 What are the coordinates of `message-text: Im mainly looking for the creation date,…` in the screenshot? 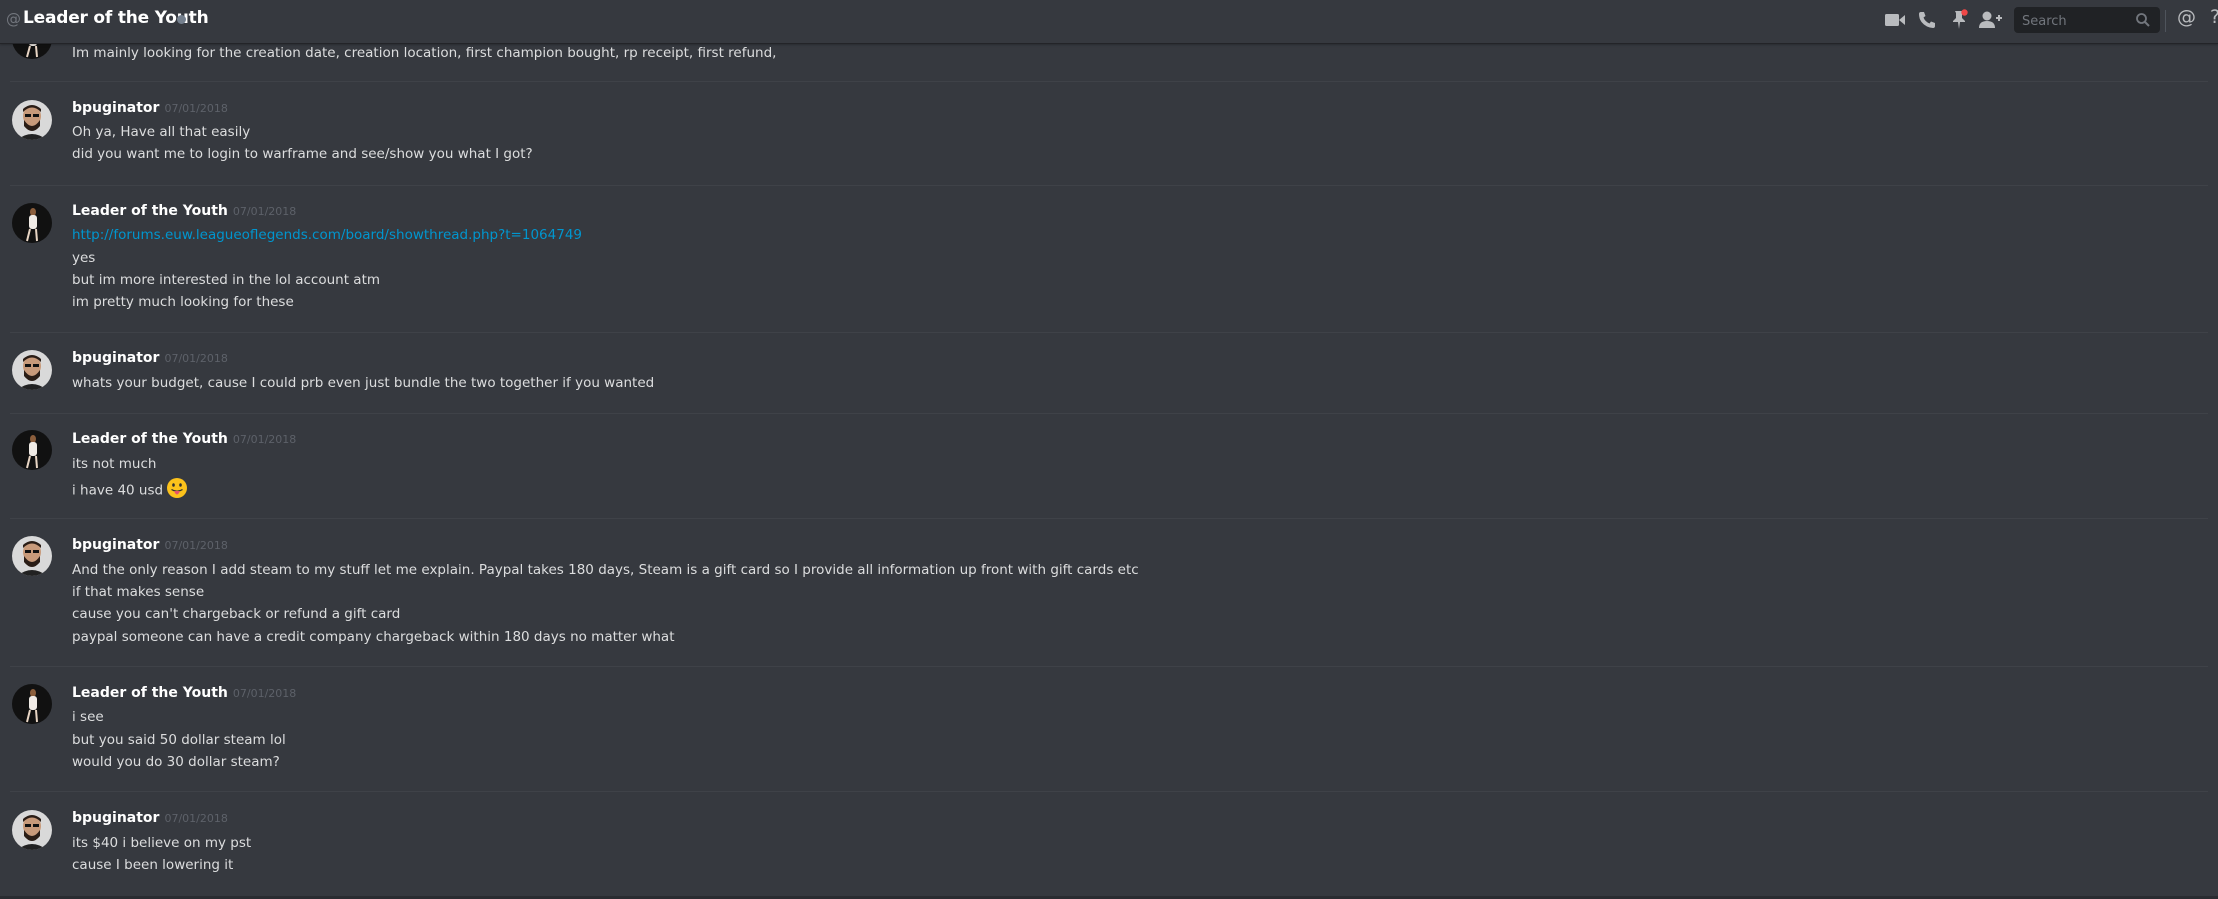 It's located at (424, 53).